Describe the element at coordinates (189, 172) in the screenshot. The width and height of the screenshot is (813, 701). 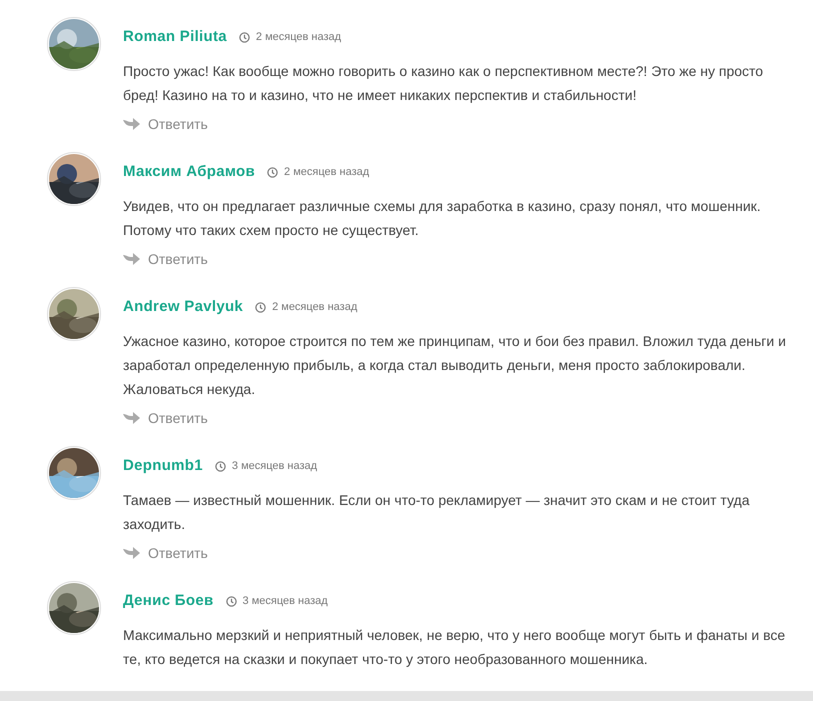
I see `author-name: Максим Абрамов` at that location.